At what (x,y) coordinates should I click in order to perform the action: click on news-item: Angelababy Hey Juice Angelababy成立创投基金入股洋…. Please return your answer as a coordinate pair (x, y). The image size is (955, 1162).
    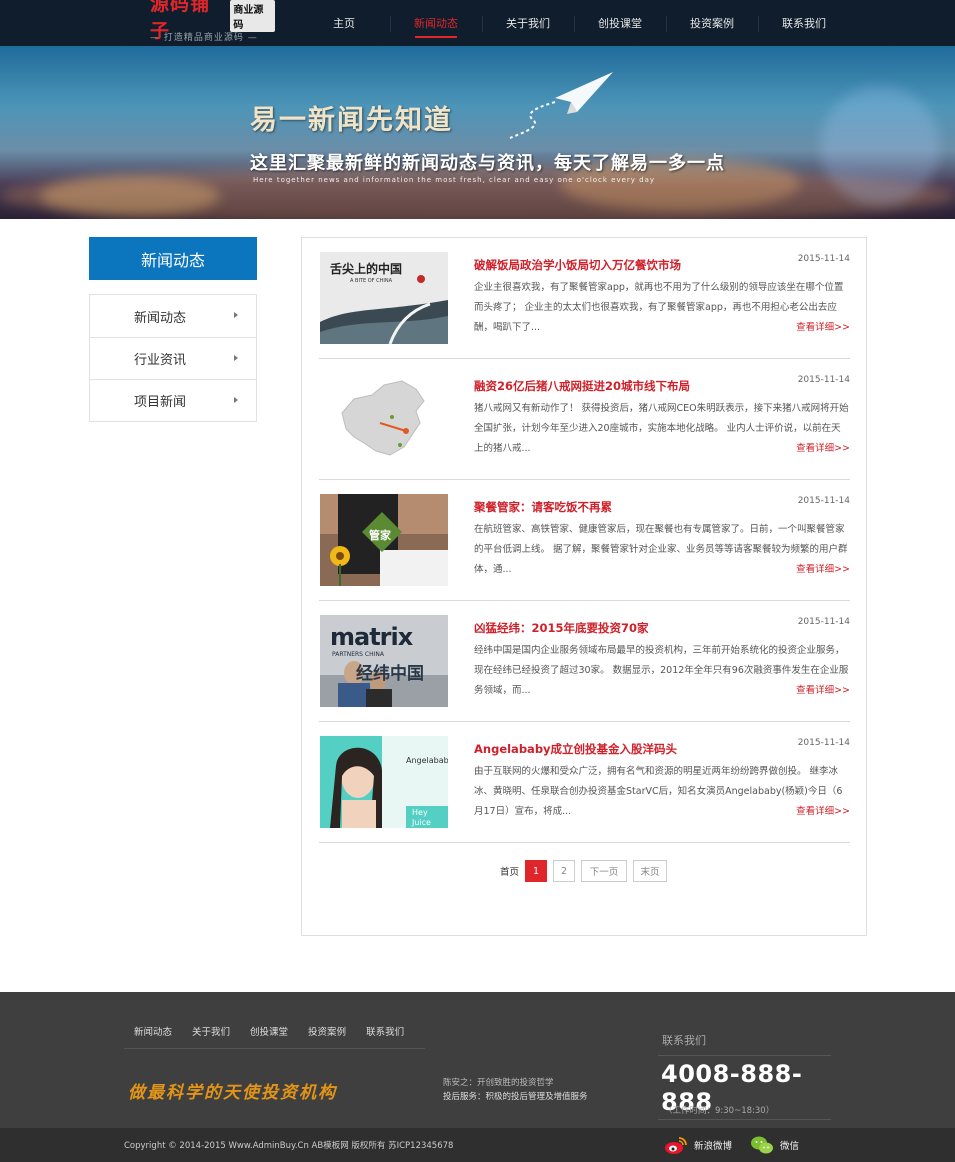
    Looking at the image, I should click on (584, 782).